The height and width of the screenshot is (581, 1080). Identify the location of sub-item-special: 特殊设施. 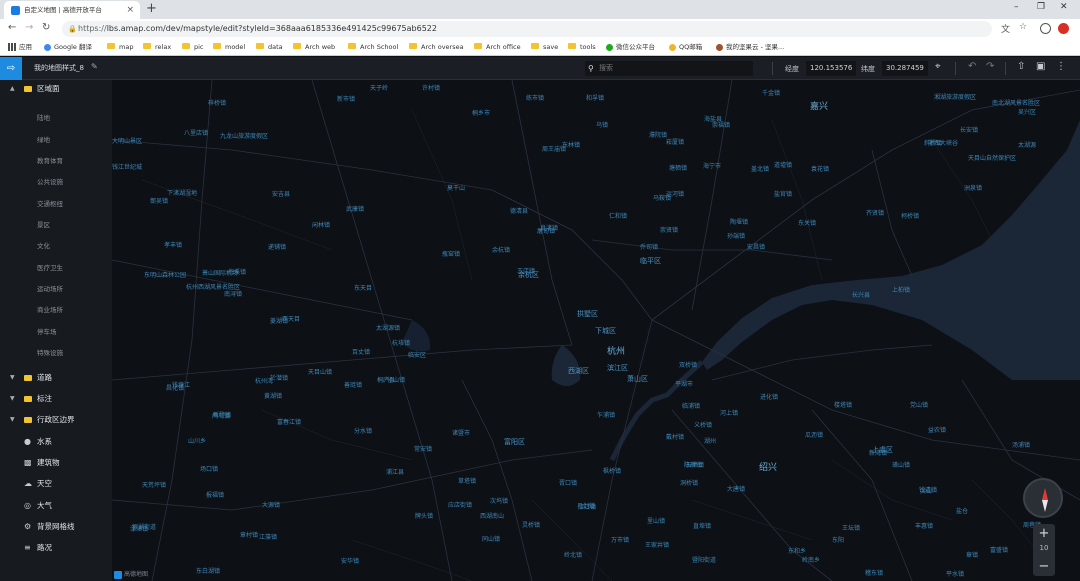
(50, 352).